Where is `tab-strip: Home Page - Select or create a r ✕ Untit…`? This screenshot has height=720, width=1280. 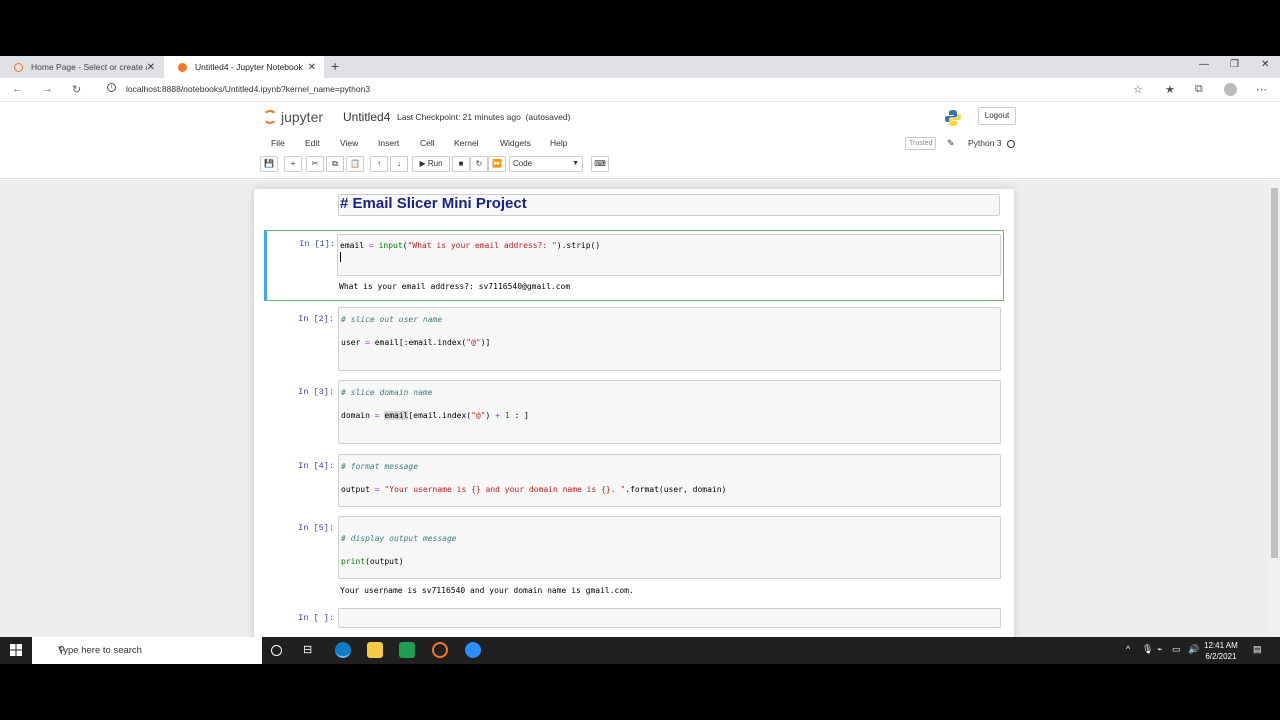 tab-strip: Home Page - Select or create a r ✕ Untit… is located at coordinates (640, 67).